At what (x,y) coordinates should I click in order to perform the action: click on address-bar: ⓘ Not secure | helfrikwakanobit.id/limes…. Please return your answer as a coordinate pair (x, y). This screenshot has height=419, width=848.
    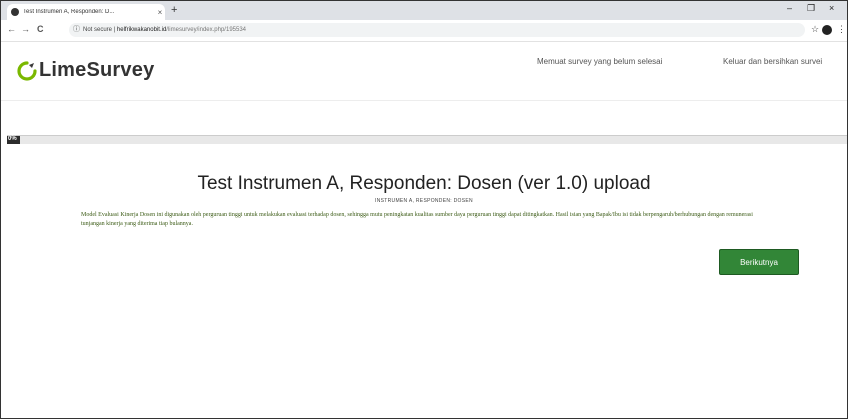
    Looking at the image, I should click on (437, 30).